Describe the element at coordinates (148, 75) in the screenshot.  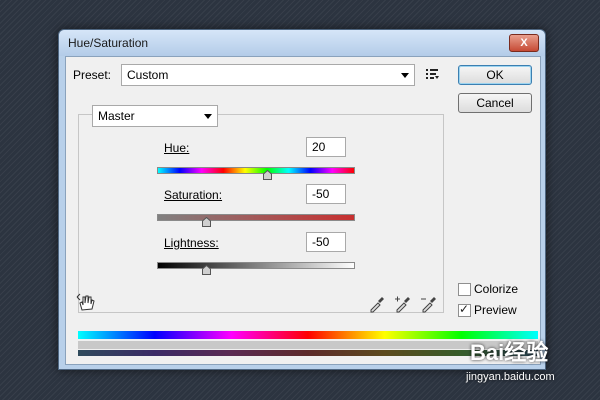
I see `preset-value: Custom` at that location.